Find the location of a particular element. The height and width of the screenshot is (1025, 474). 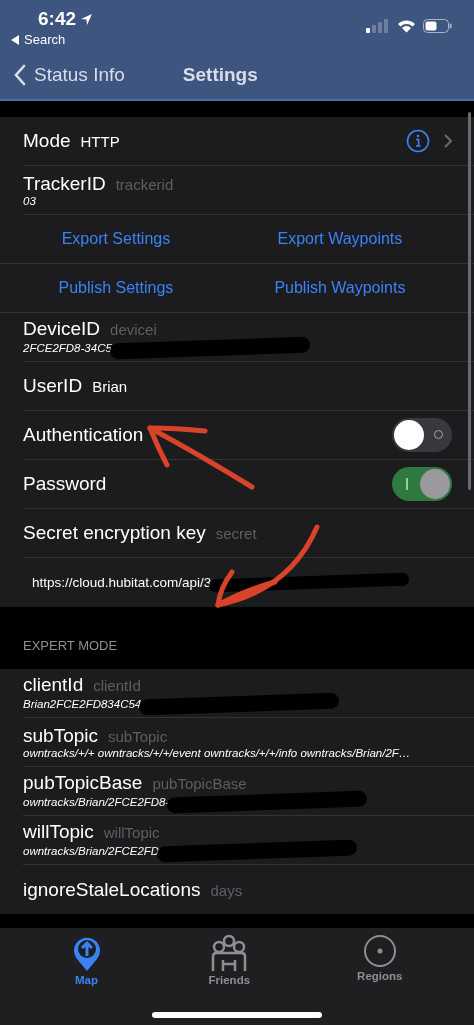

screen-title: Settings is located at coordinates (220, 75).